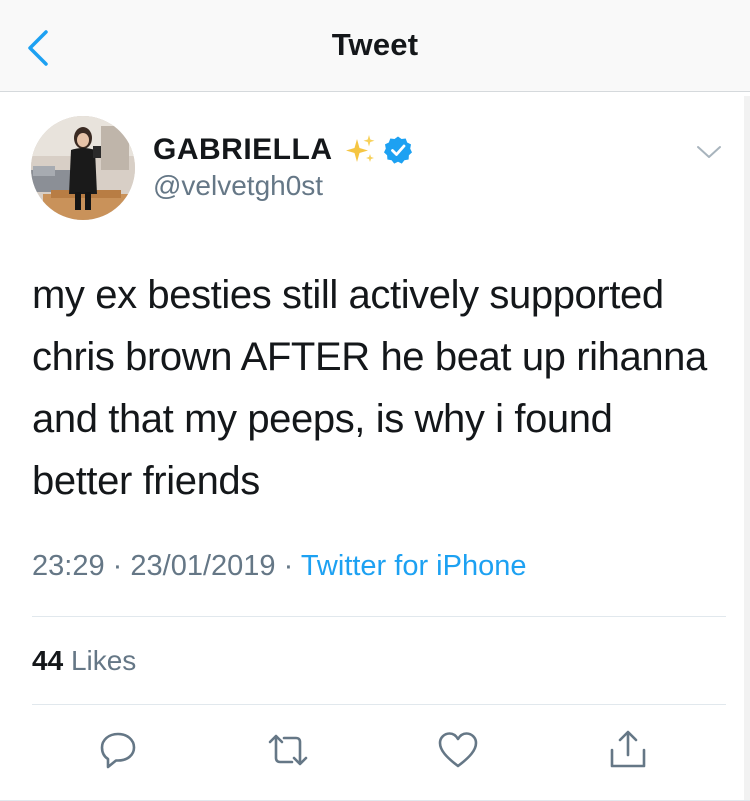  I want to click on scrollbar, so click(747, 448).